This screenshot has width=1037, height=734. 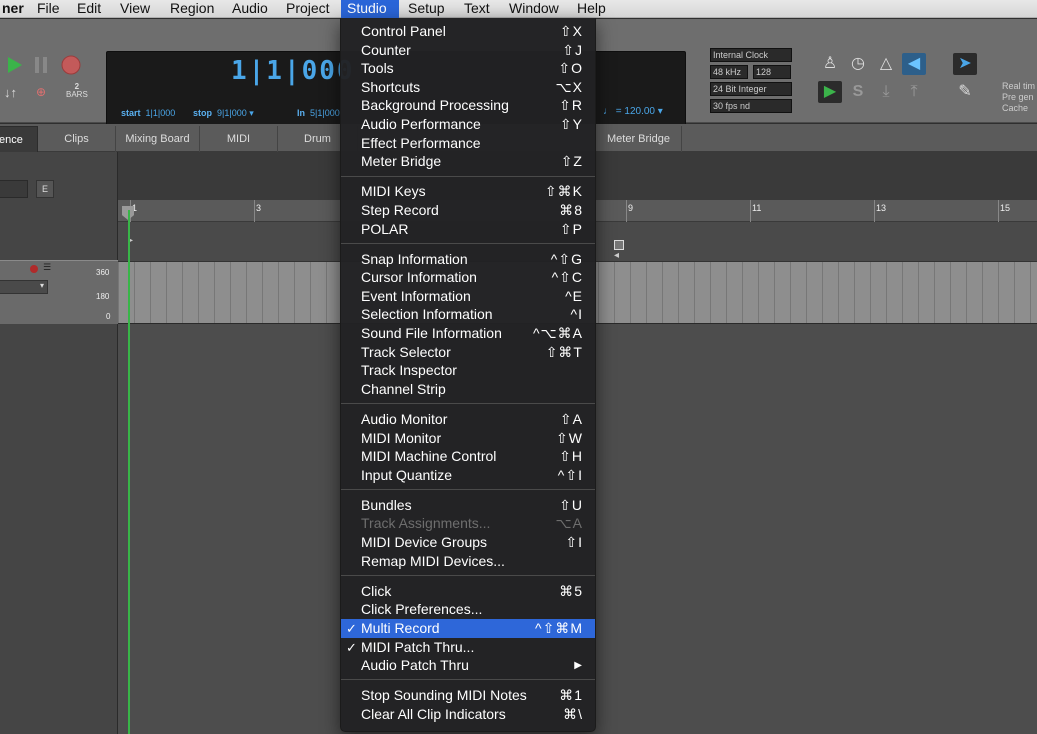 What do you see at coordinates (729, 72) in the screenshot?
I see `sample-rate-select: 48 kHz` at bounding box center [729, 72].